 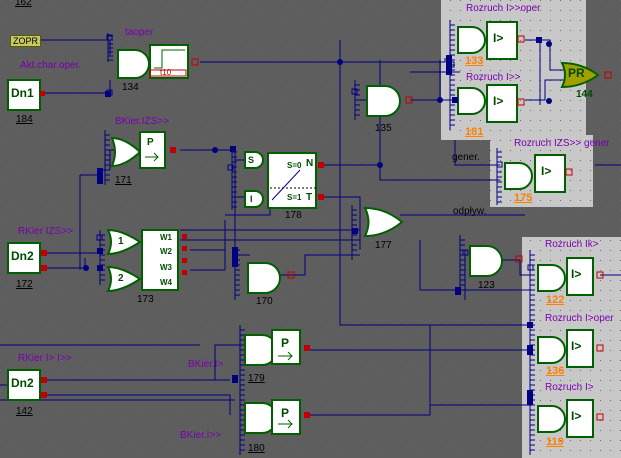 What do you see at coordinates (309, 197) in the screenshot?
I see `flip178-t: T` at bounding box center [309, 197].